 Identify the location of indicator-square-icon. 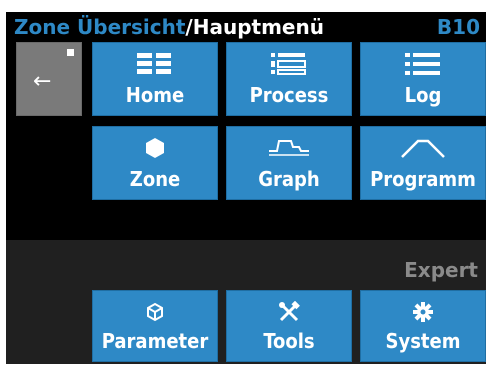
(70, 52).